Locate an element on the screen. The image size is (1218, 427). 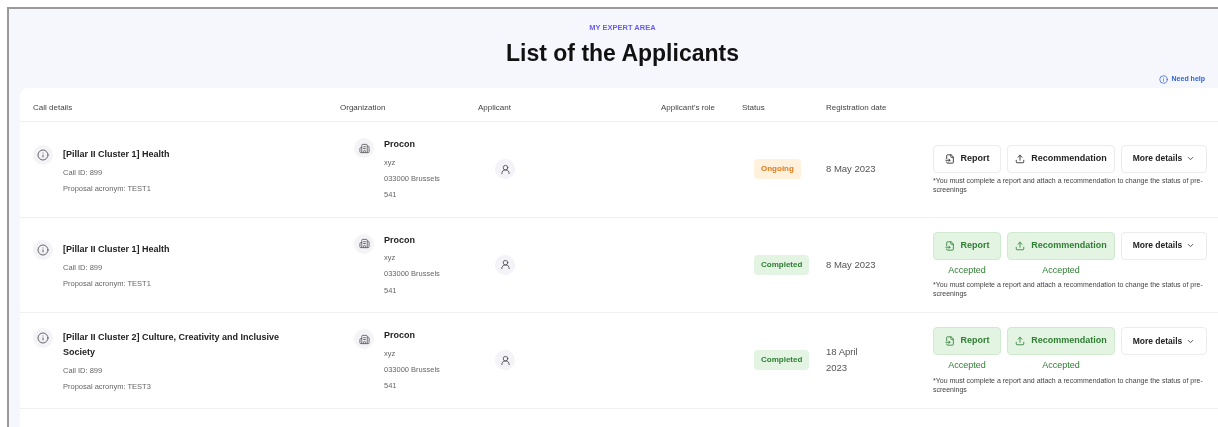
column-header: Applicant's role is located at coordinates (688, 107).